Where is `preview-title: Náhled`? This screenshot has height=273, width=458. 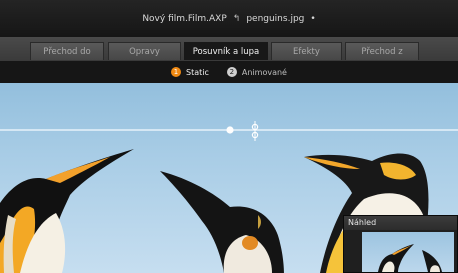 preview-title: Náhled is located at coordinates (400, 223).